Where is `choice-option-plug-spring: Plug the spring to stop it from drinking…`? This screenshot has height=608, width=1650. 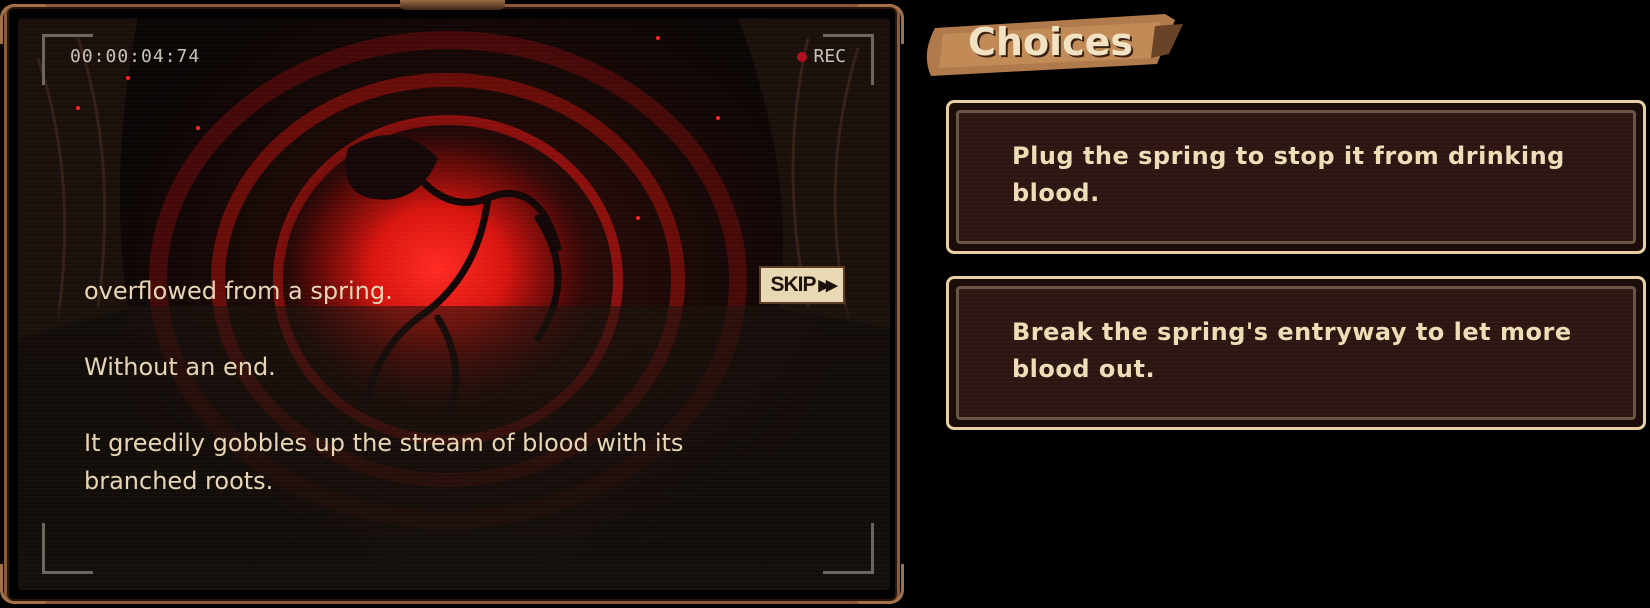 choice-option-plug-spring: Plug the spring to stop it from drinking… is located at coordinates (1296, 177).